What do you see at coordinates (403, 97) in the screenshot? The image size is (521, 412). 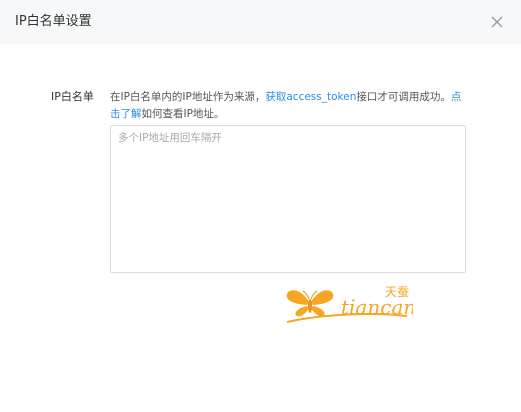 I see `description-text-middle: 接口才可调用成功。` at bounding box center [403, 97].